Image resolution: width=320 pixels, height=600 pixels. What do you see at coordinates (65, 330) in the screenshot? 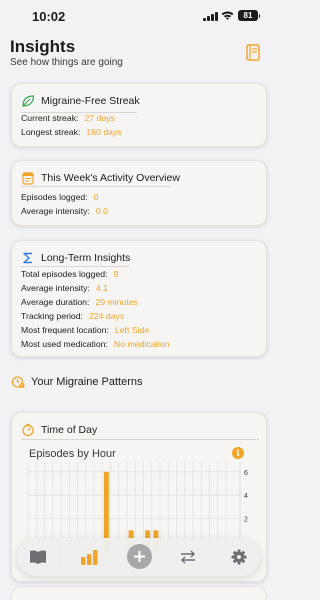
I see `row-label: Most frequent location:` at bounding box center [65, 330].